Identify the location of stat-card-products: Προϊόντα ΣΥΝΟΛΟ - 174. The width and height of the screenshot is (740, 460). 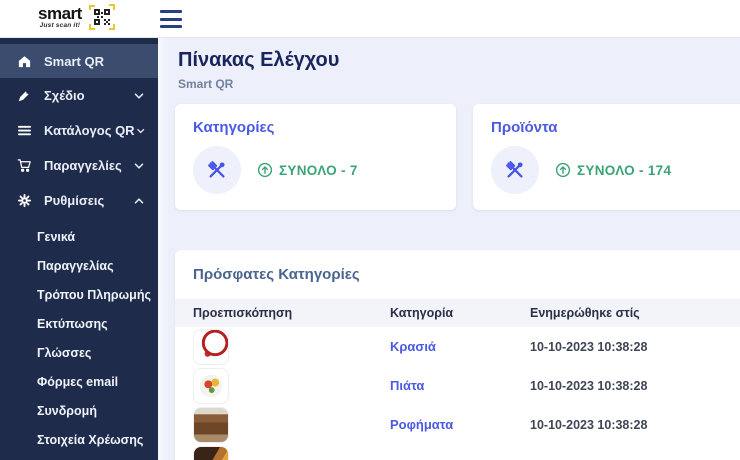
(606, 157).